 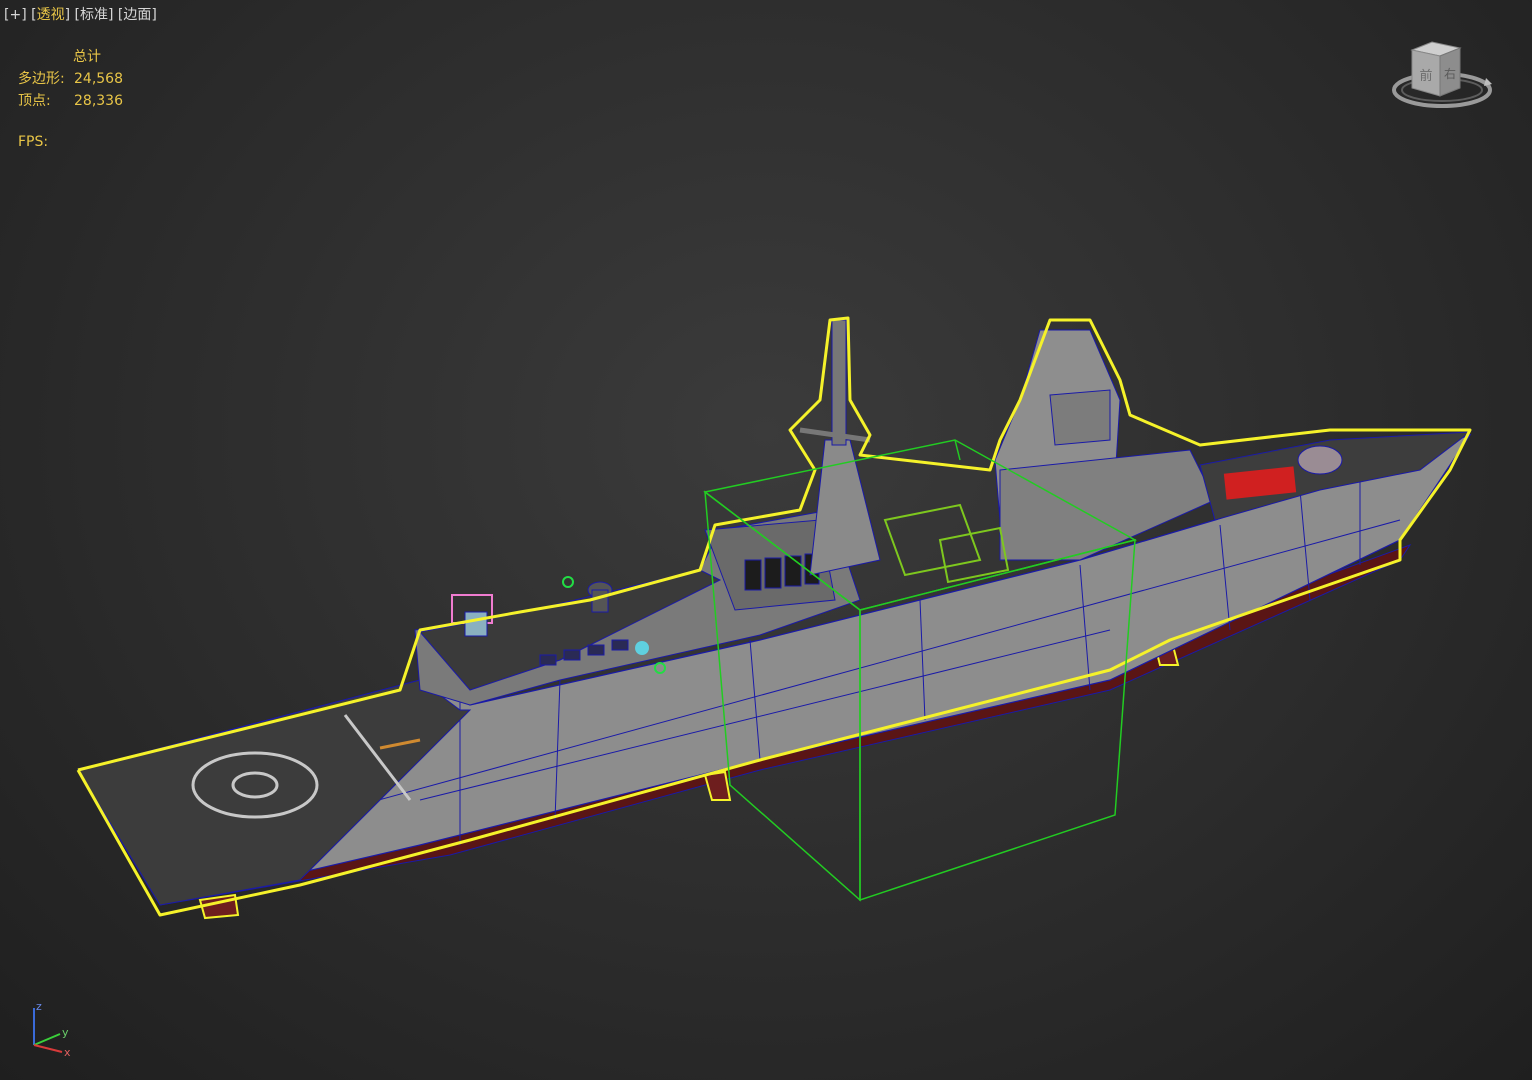 I want to click on keel-fin-mid, so click(x=717, y=785).